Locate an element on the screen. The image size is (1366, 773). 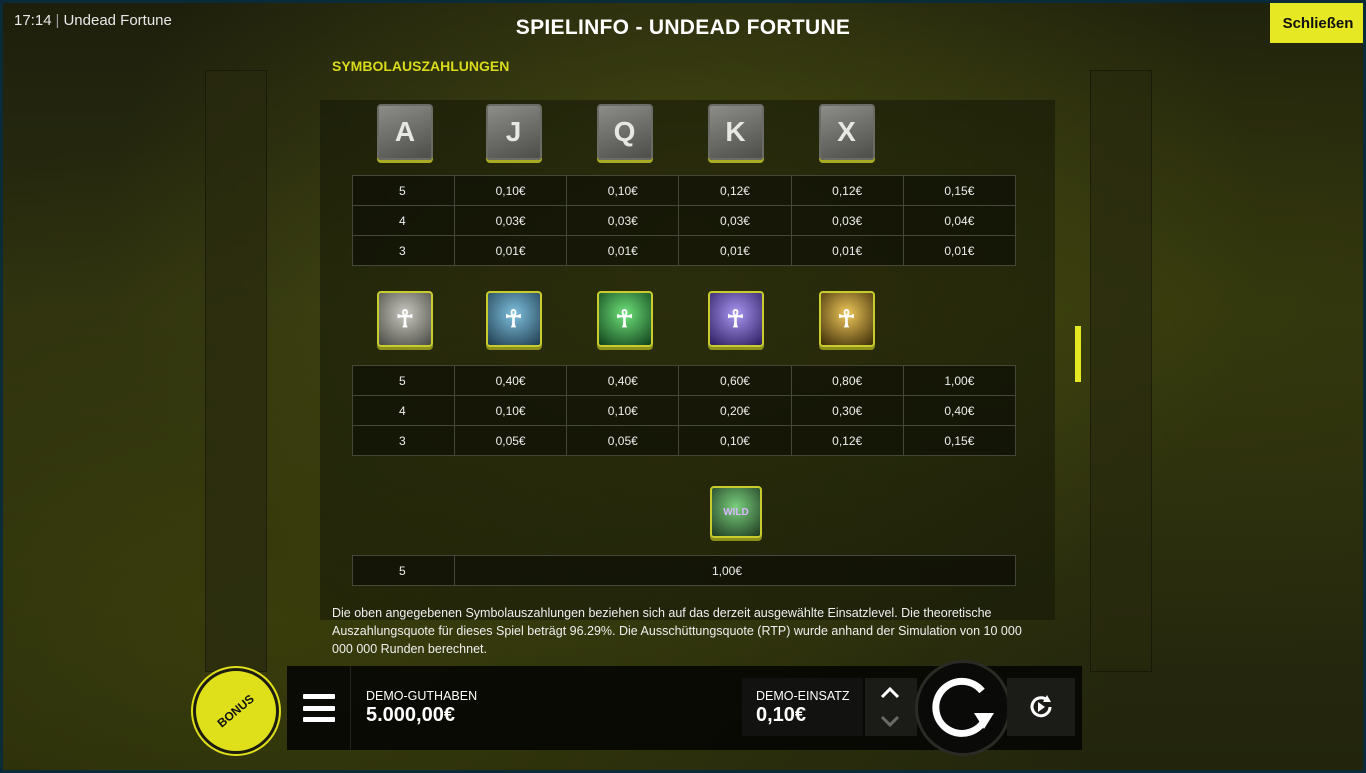
wild-label: WILD is located at coordinates (736, 512).